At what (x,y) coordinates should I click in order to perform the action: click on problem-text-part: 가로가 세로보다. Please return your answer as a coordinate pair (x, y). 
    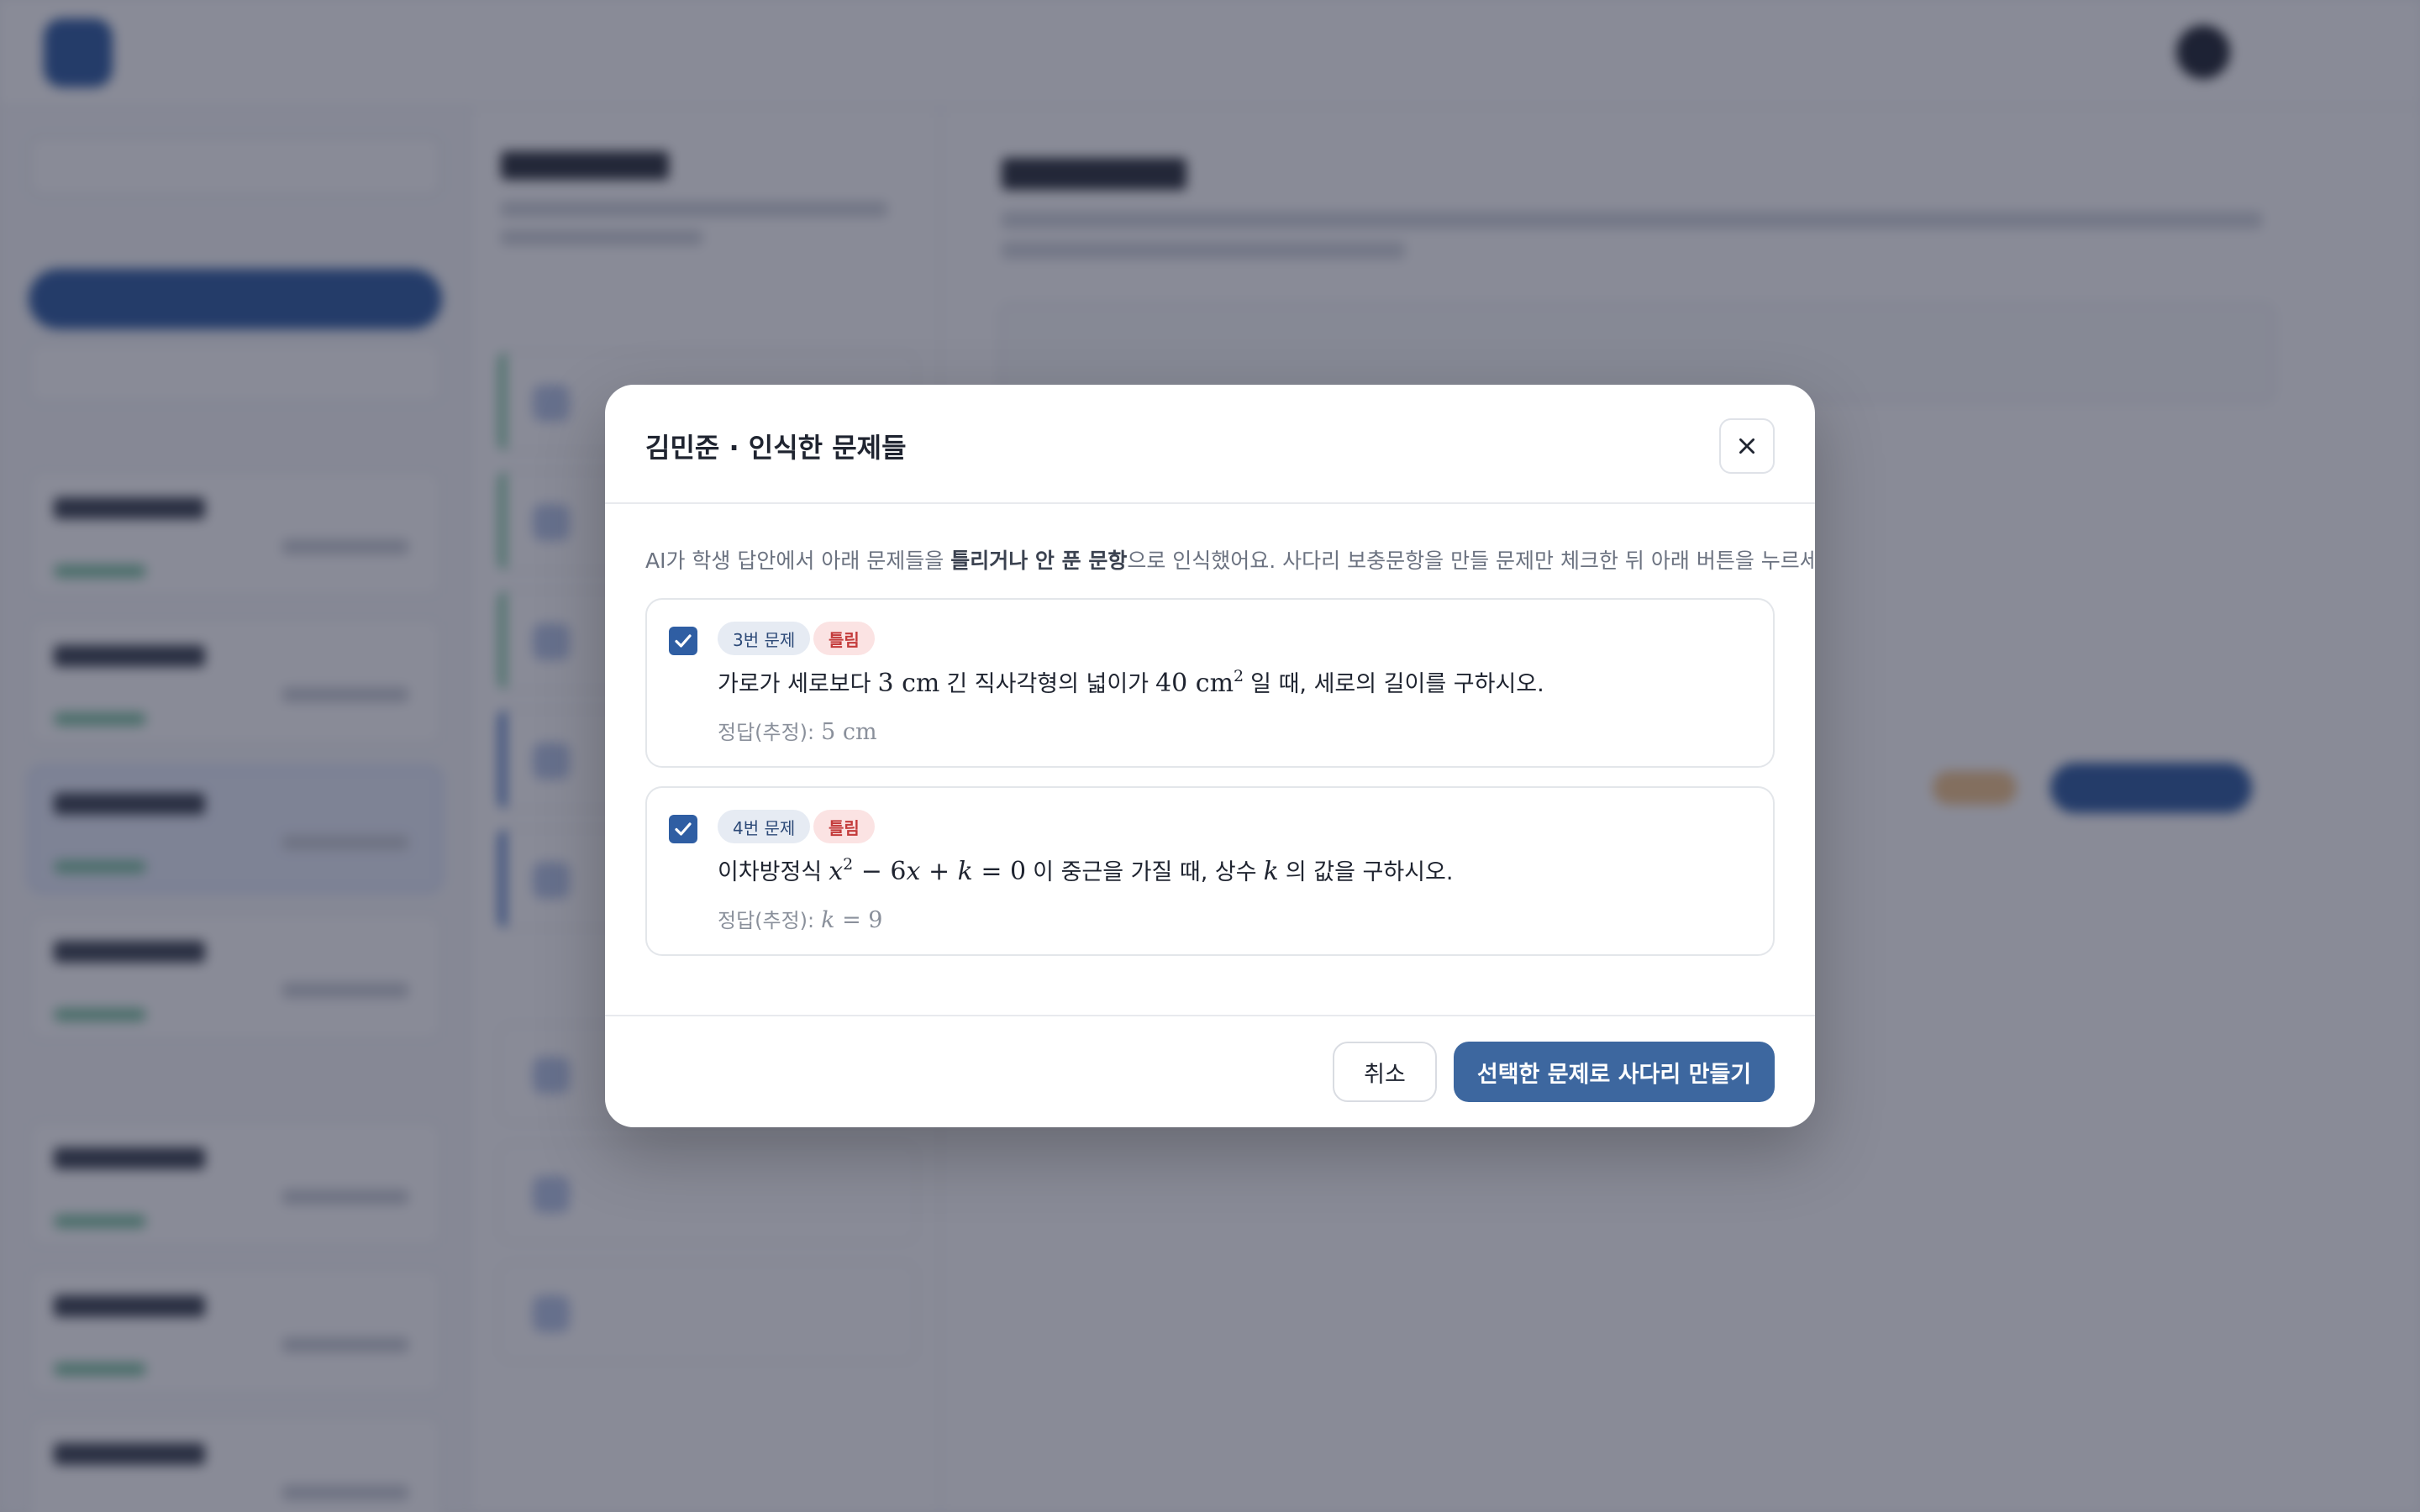
    Looking at the image, I should click on (794, 684).